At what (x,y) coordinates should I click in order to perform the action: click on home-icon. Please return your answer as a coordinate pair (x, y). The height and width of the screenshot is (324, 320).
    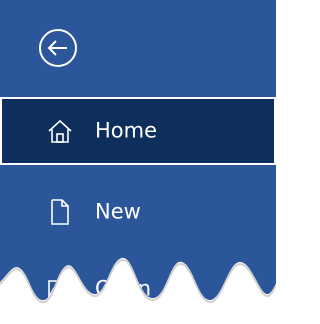
    Looking at the image, I should click on (60, 131).